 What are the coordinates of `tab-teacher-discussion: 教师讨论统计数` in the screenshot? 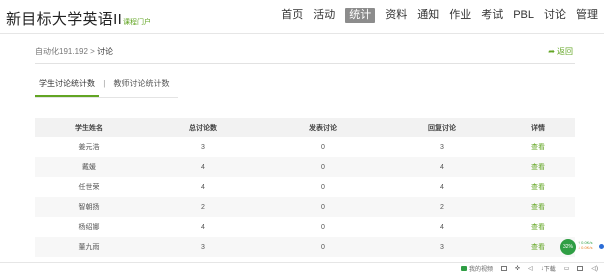 It's located at (142, 86).